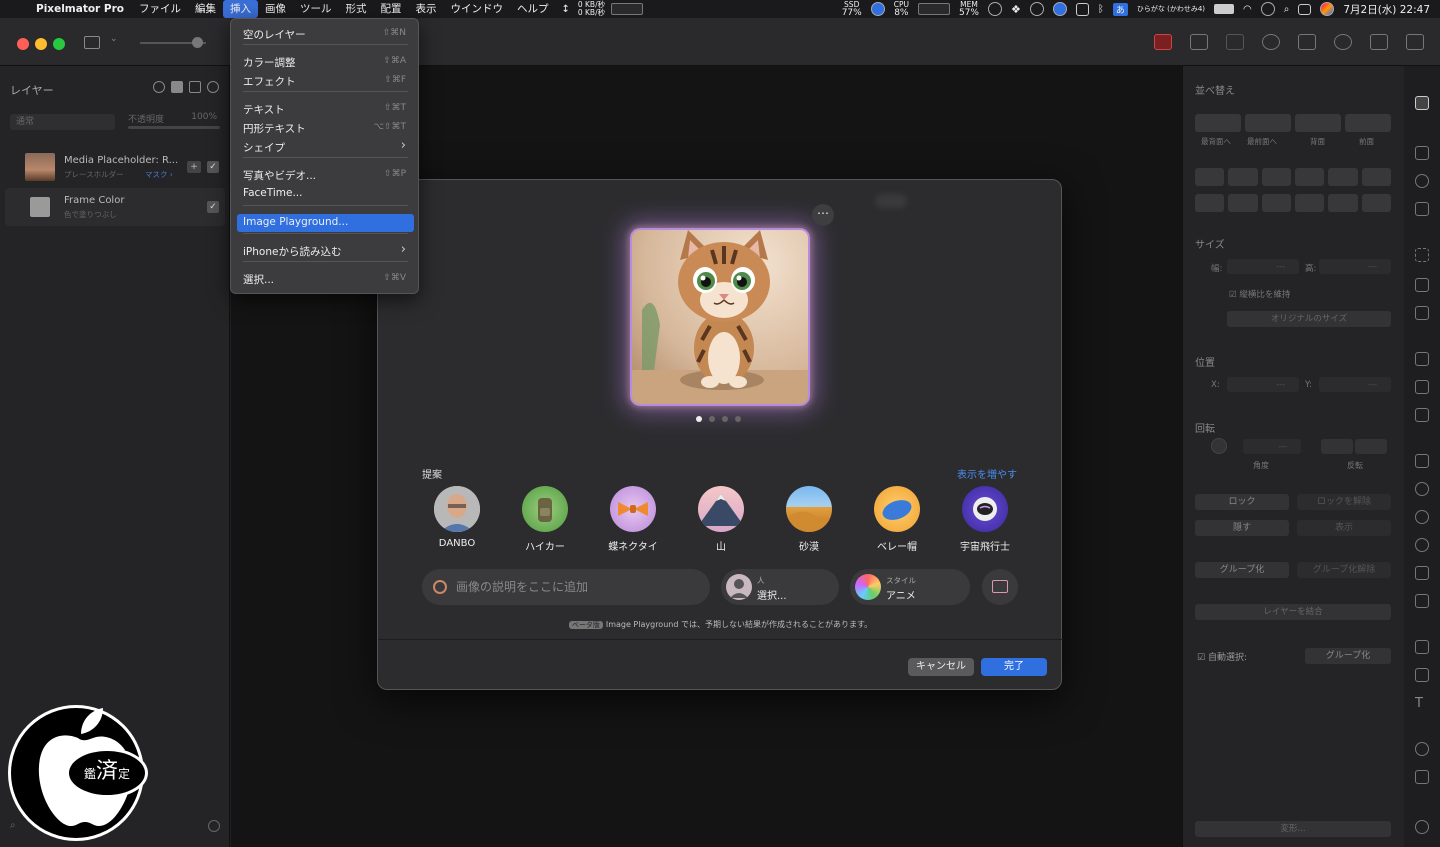 The image size is (1440, 847). Describe the element at coordinates (1263, 266) in the screenshot. I see `width-field: ---` at that location.